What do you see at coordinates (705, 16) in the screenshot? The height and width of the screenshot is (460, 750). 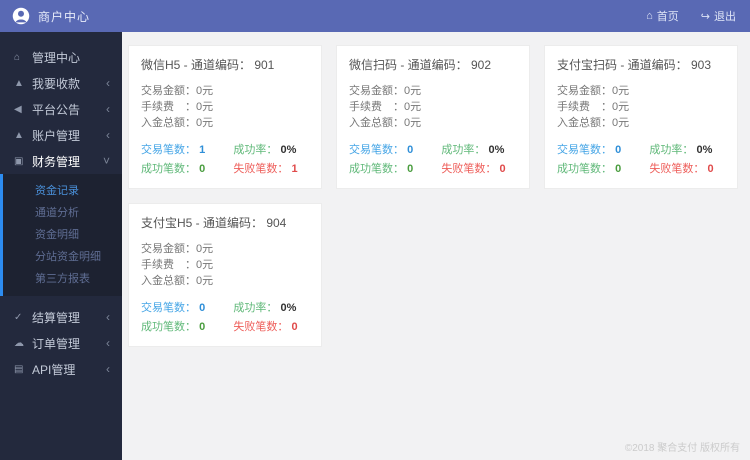 I see `logout-icon: ↪` at bounding box center [705, 16].